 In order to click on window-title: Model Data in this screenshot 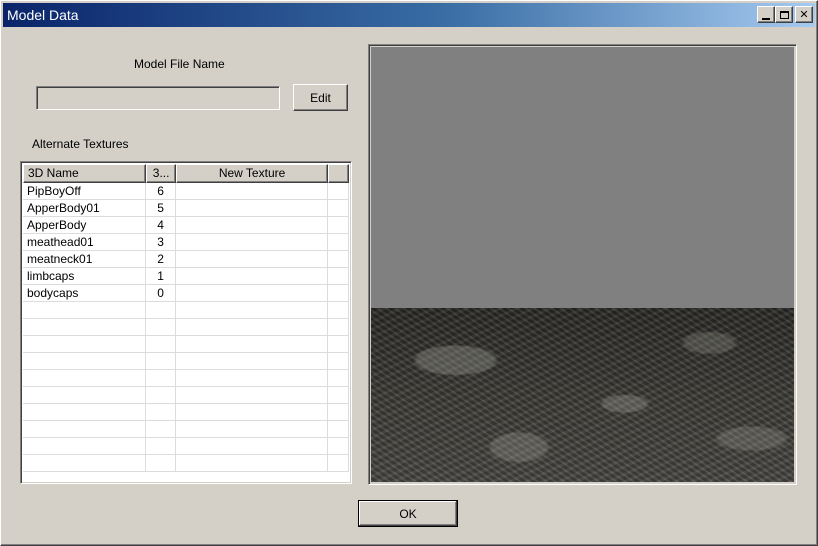, I will do `click(43, 15)`.